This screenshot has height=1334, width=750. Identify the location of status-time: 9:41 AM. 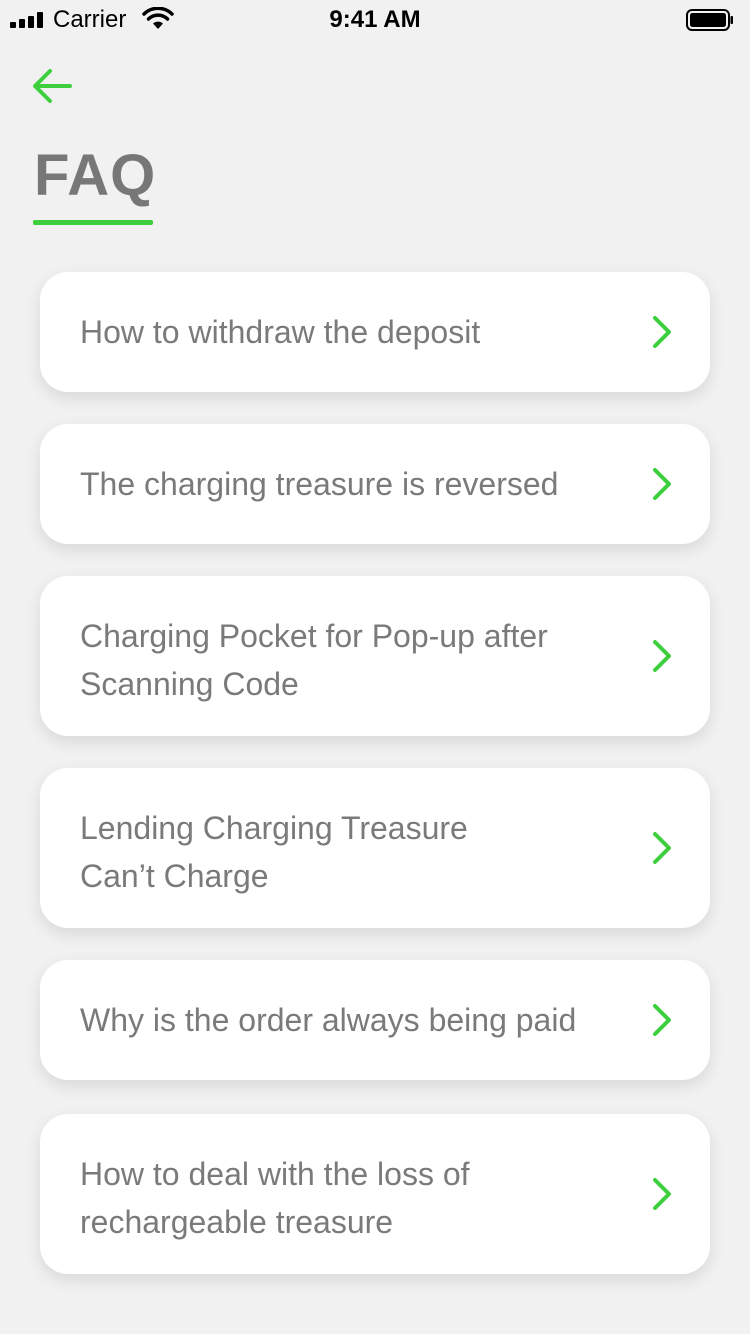
(375, 19).